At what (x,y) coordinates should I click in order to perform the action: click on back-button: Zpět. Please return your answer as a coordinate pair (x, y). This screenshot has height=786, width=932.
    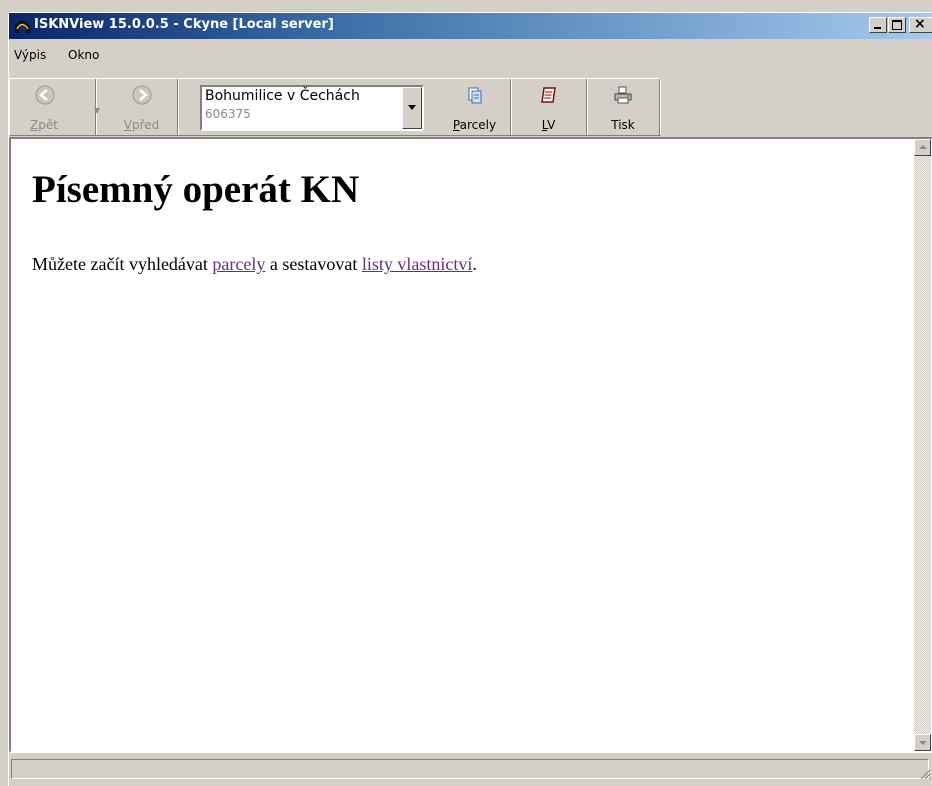
    Looking at the image, I should click on (53, 107).